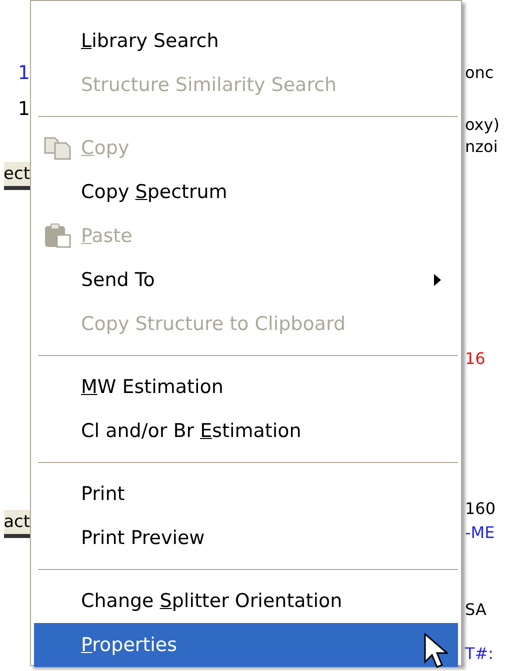 The height and width of the screenshot is (671, 506). I want to click on copy-icon, so click(57, 148).